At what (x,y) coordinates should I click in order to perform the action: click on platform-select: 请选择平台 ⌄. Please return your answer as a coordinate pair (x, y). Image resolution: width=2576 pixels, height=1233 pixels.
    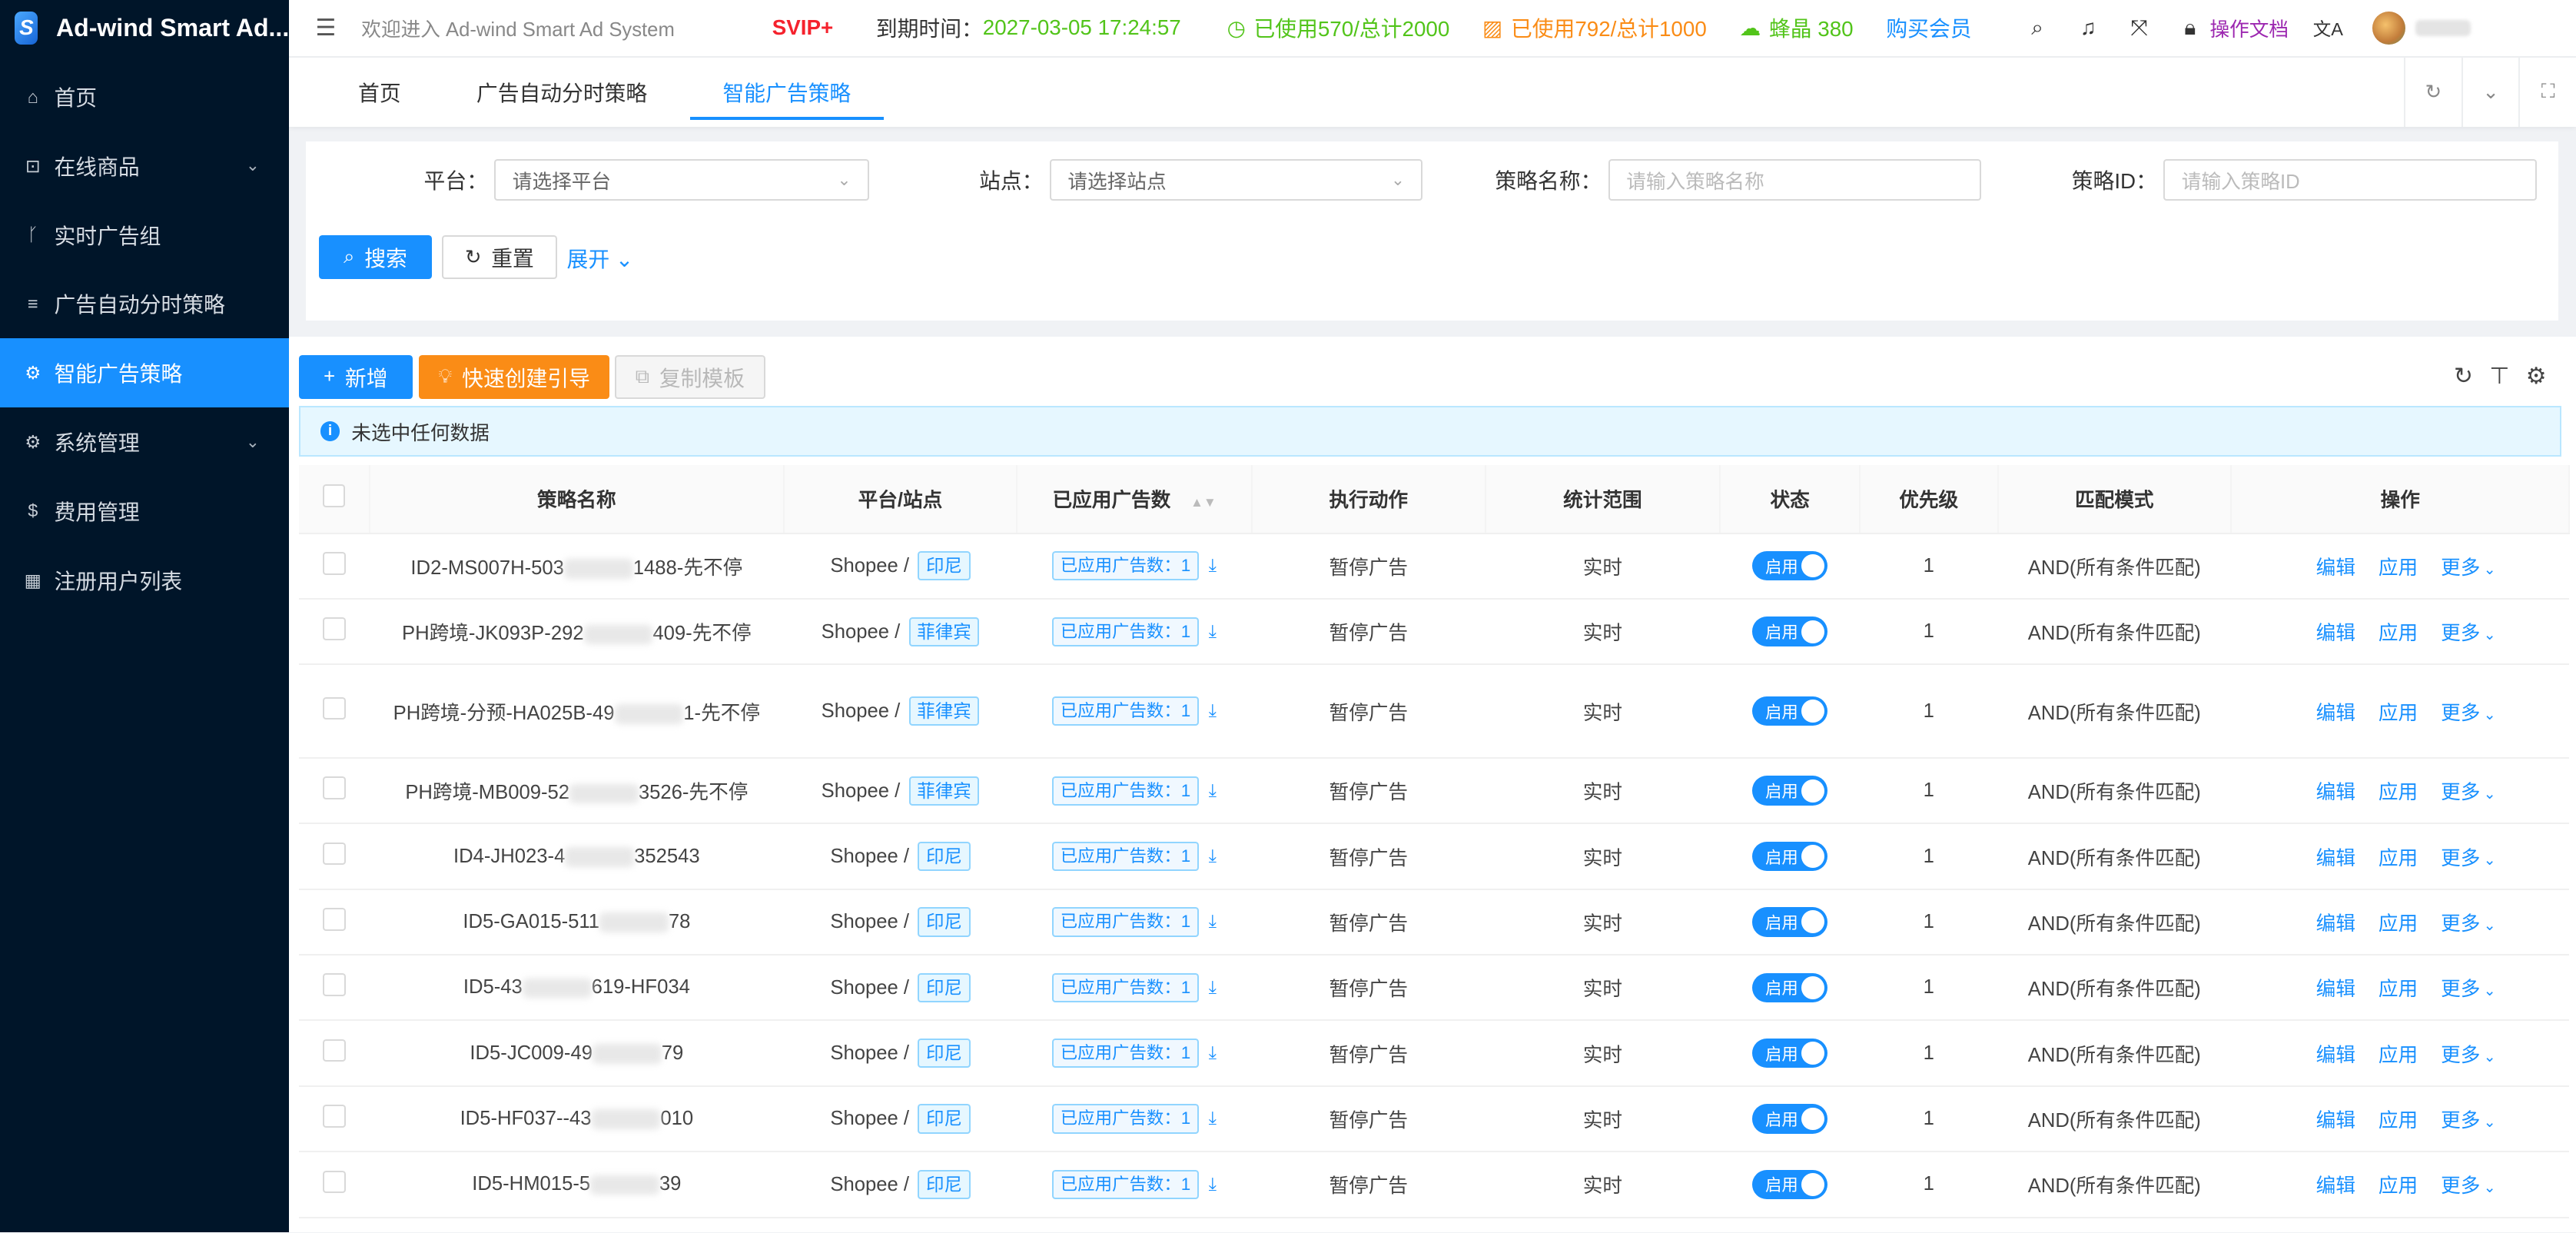
    Looking at the image, I should click on (681, 180).